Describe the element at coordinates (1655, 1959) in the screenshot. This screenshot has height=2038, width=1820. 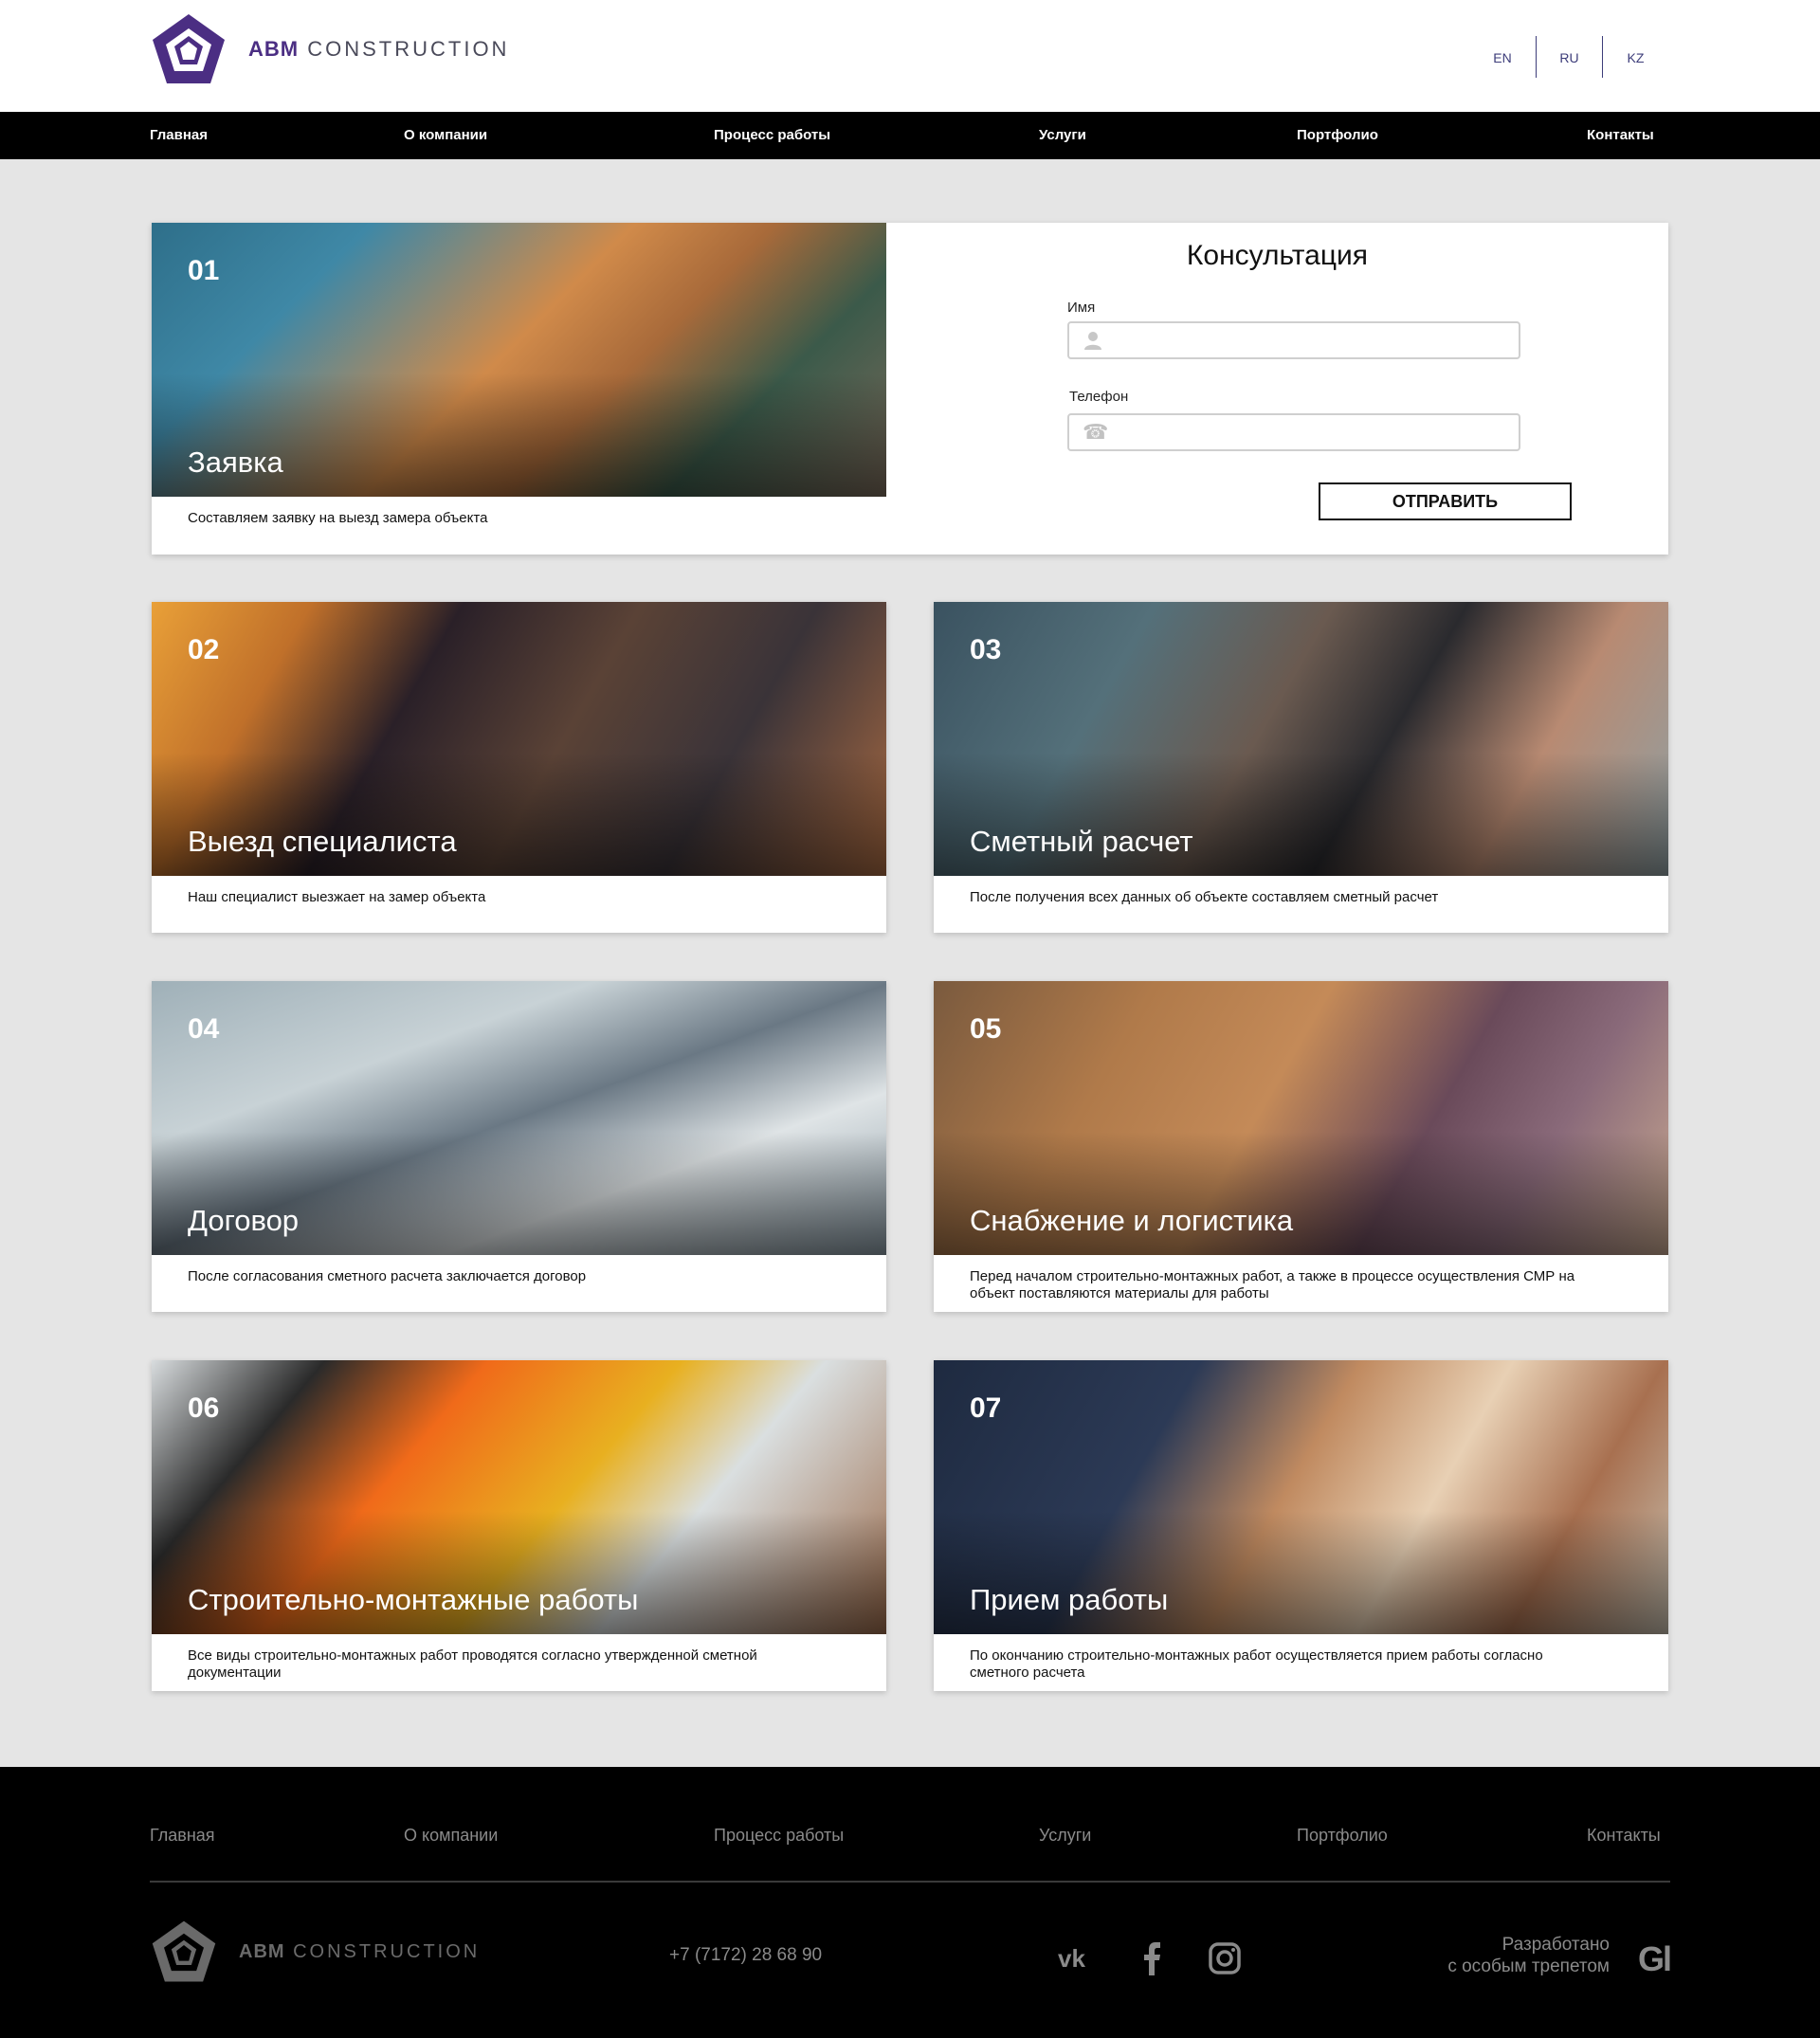
I see `developer-logo: Gl` at that location.